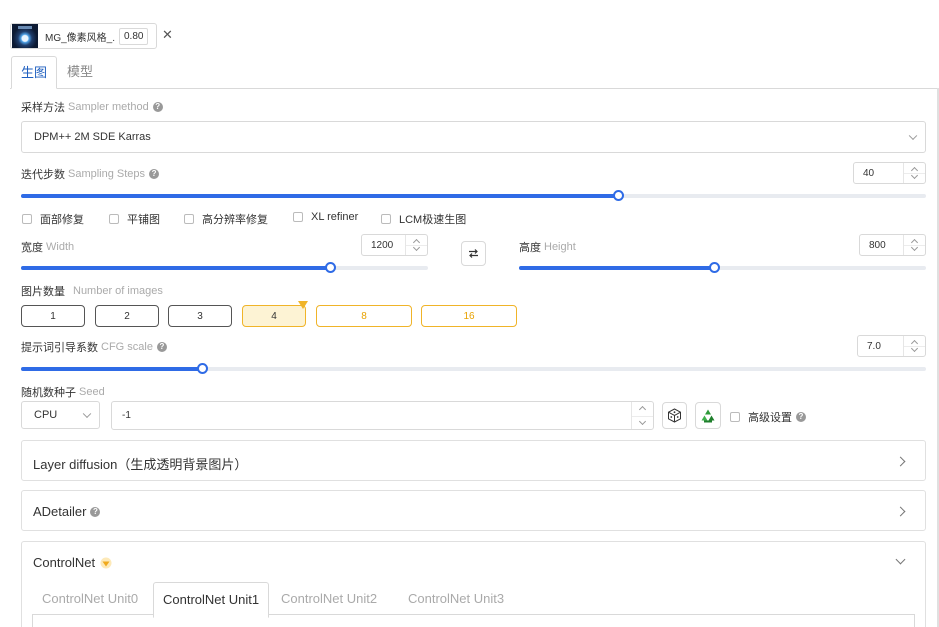 The image size is (939, 627). Describe the element at coordinates (394, 245) in the screenshot. I see `width-input: 1200` at that location.